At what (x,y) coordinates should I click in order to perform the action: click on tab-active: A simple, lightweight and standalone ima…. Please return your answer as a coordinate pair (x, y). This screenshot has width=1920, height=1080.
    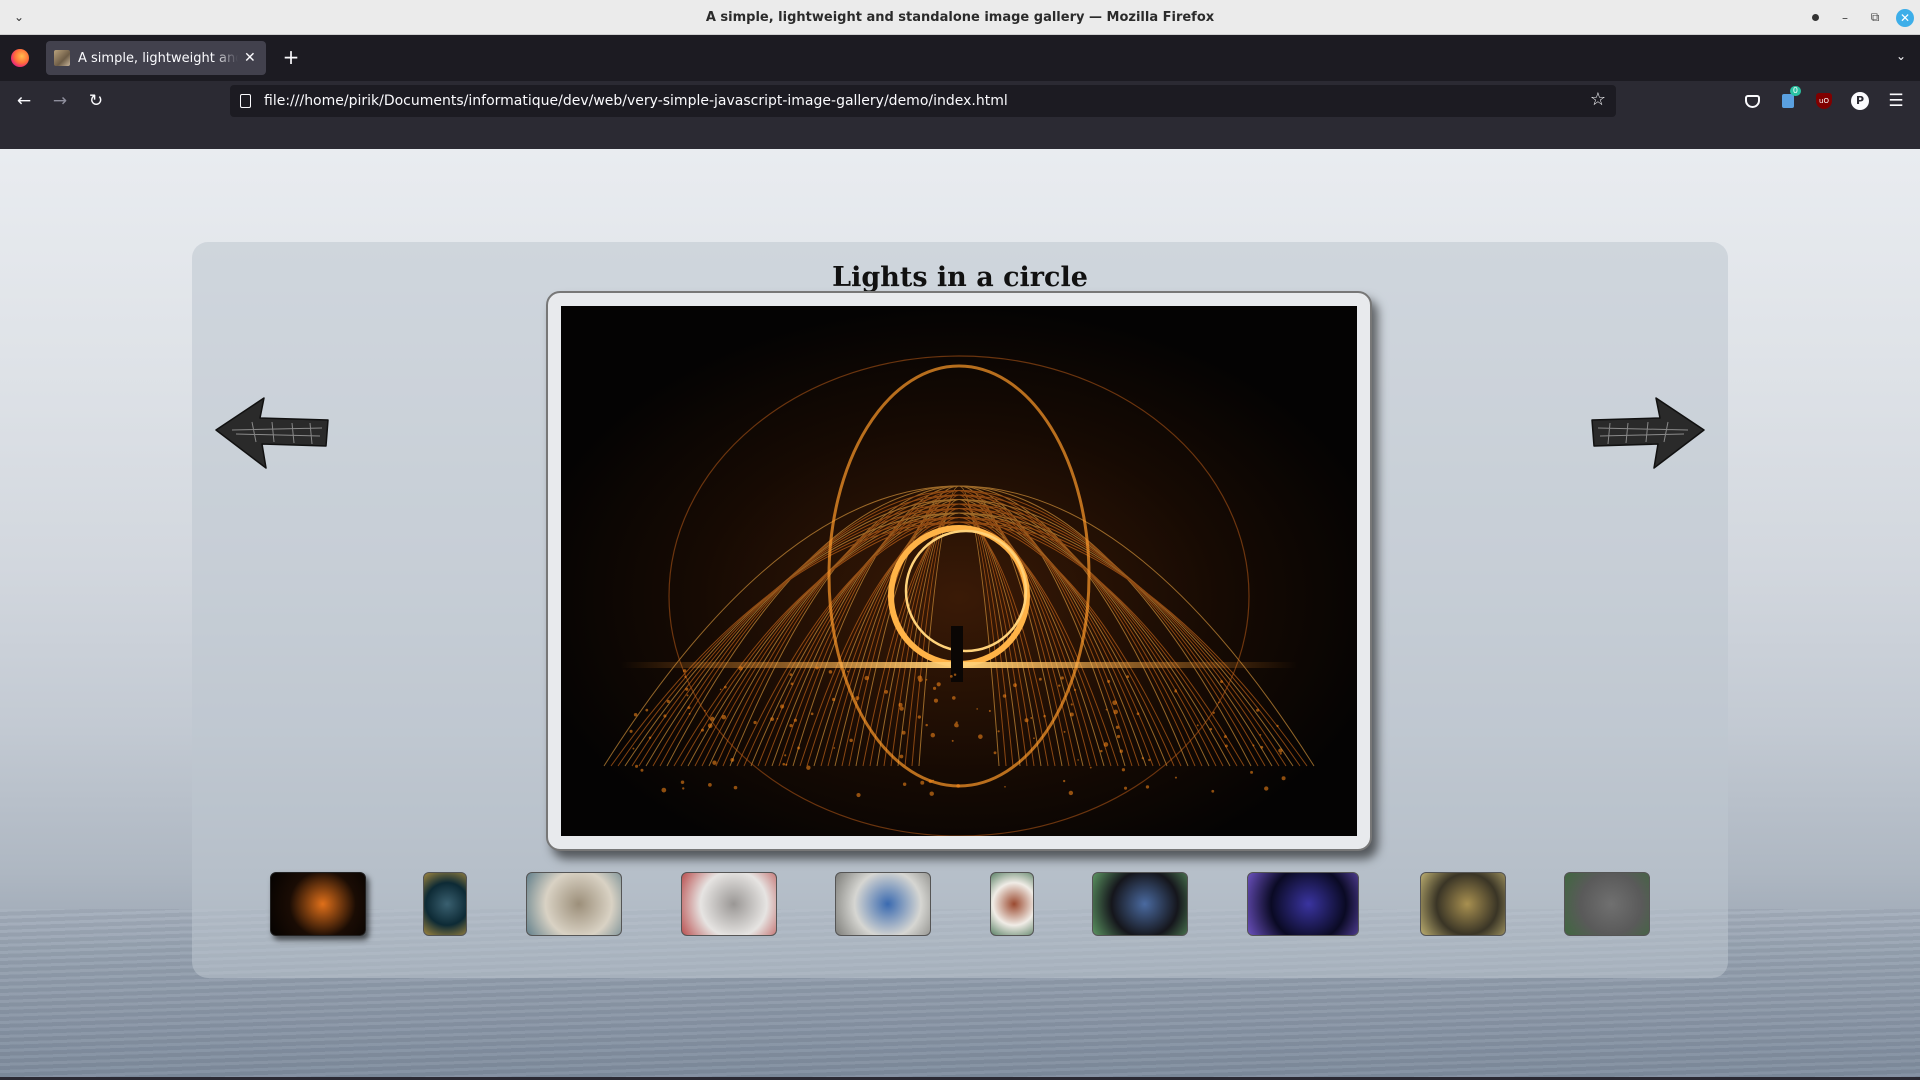
    Looking at the image, I should click on (156, 58).